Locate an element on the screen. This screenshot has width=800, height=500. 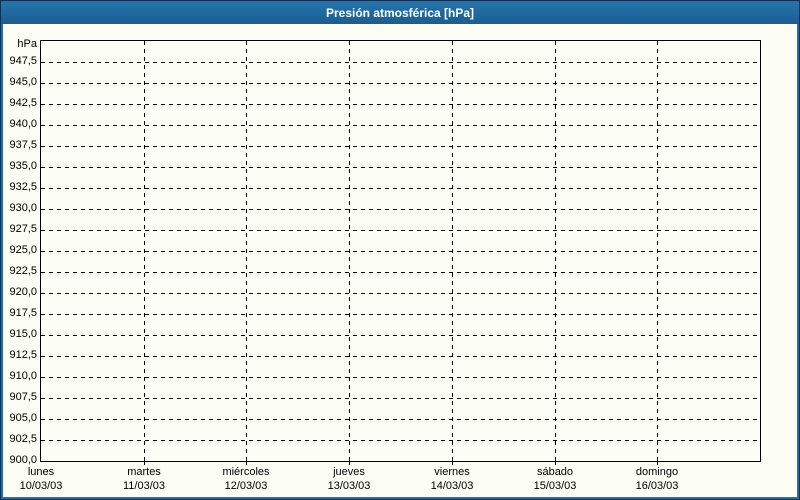
day-date-label: 16/03/03 is located at coordinates (657, 486).